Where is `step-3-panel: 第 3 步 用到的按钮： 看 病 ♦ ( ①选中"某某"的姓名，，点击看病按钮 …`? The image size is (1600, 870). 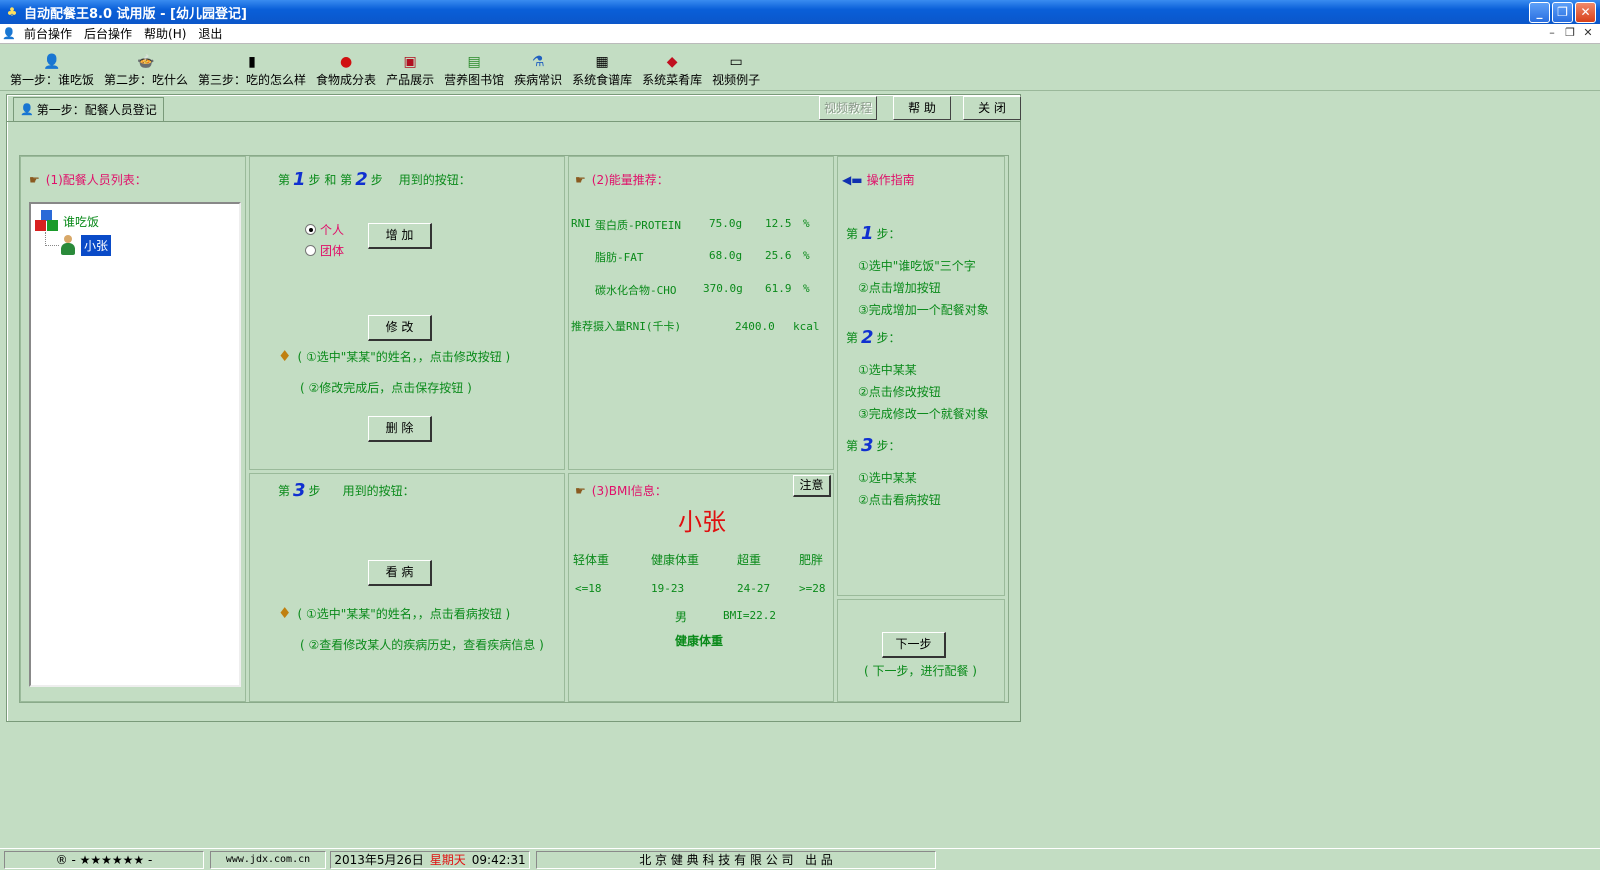 step-3-panel: 第 3 步 用到的按钮： 看 病 ♦ ( ①选中"某某"的姓名，，点击看病按钮 … is located at coordinates (407, 587).